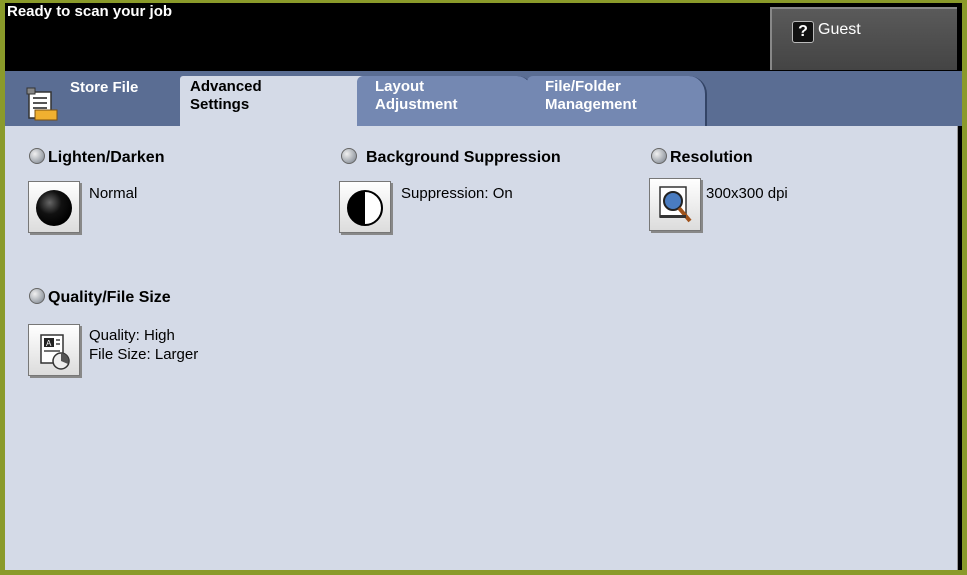  I want to click on tab-store-file: Store File, so click(91, 101).